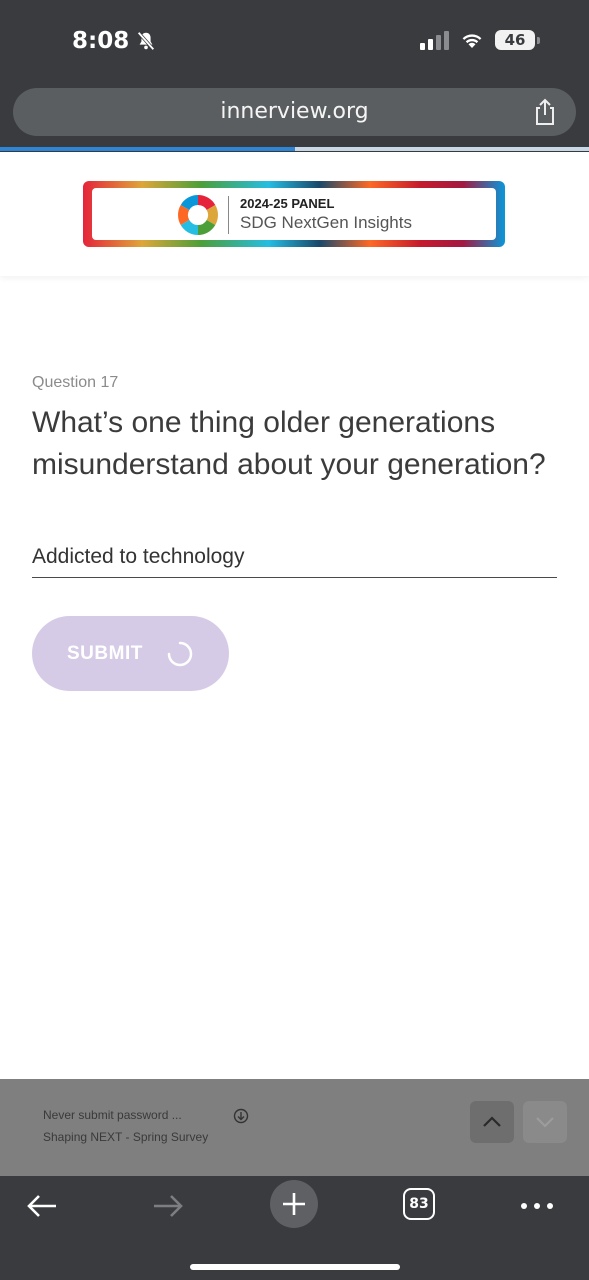 This screenshot has width=589, height=1280. I want to click on page-load-progress-fill, so click(147, 149).